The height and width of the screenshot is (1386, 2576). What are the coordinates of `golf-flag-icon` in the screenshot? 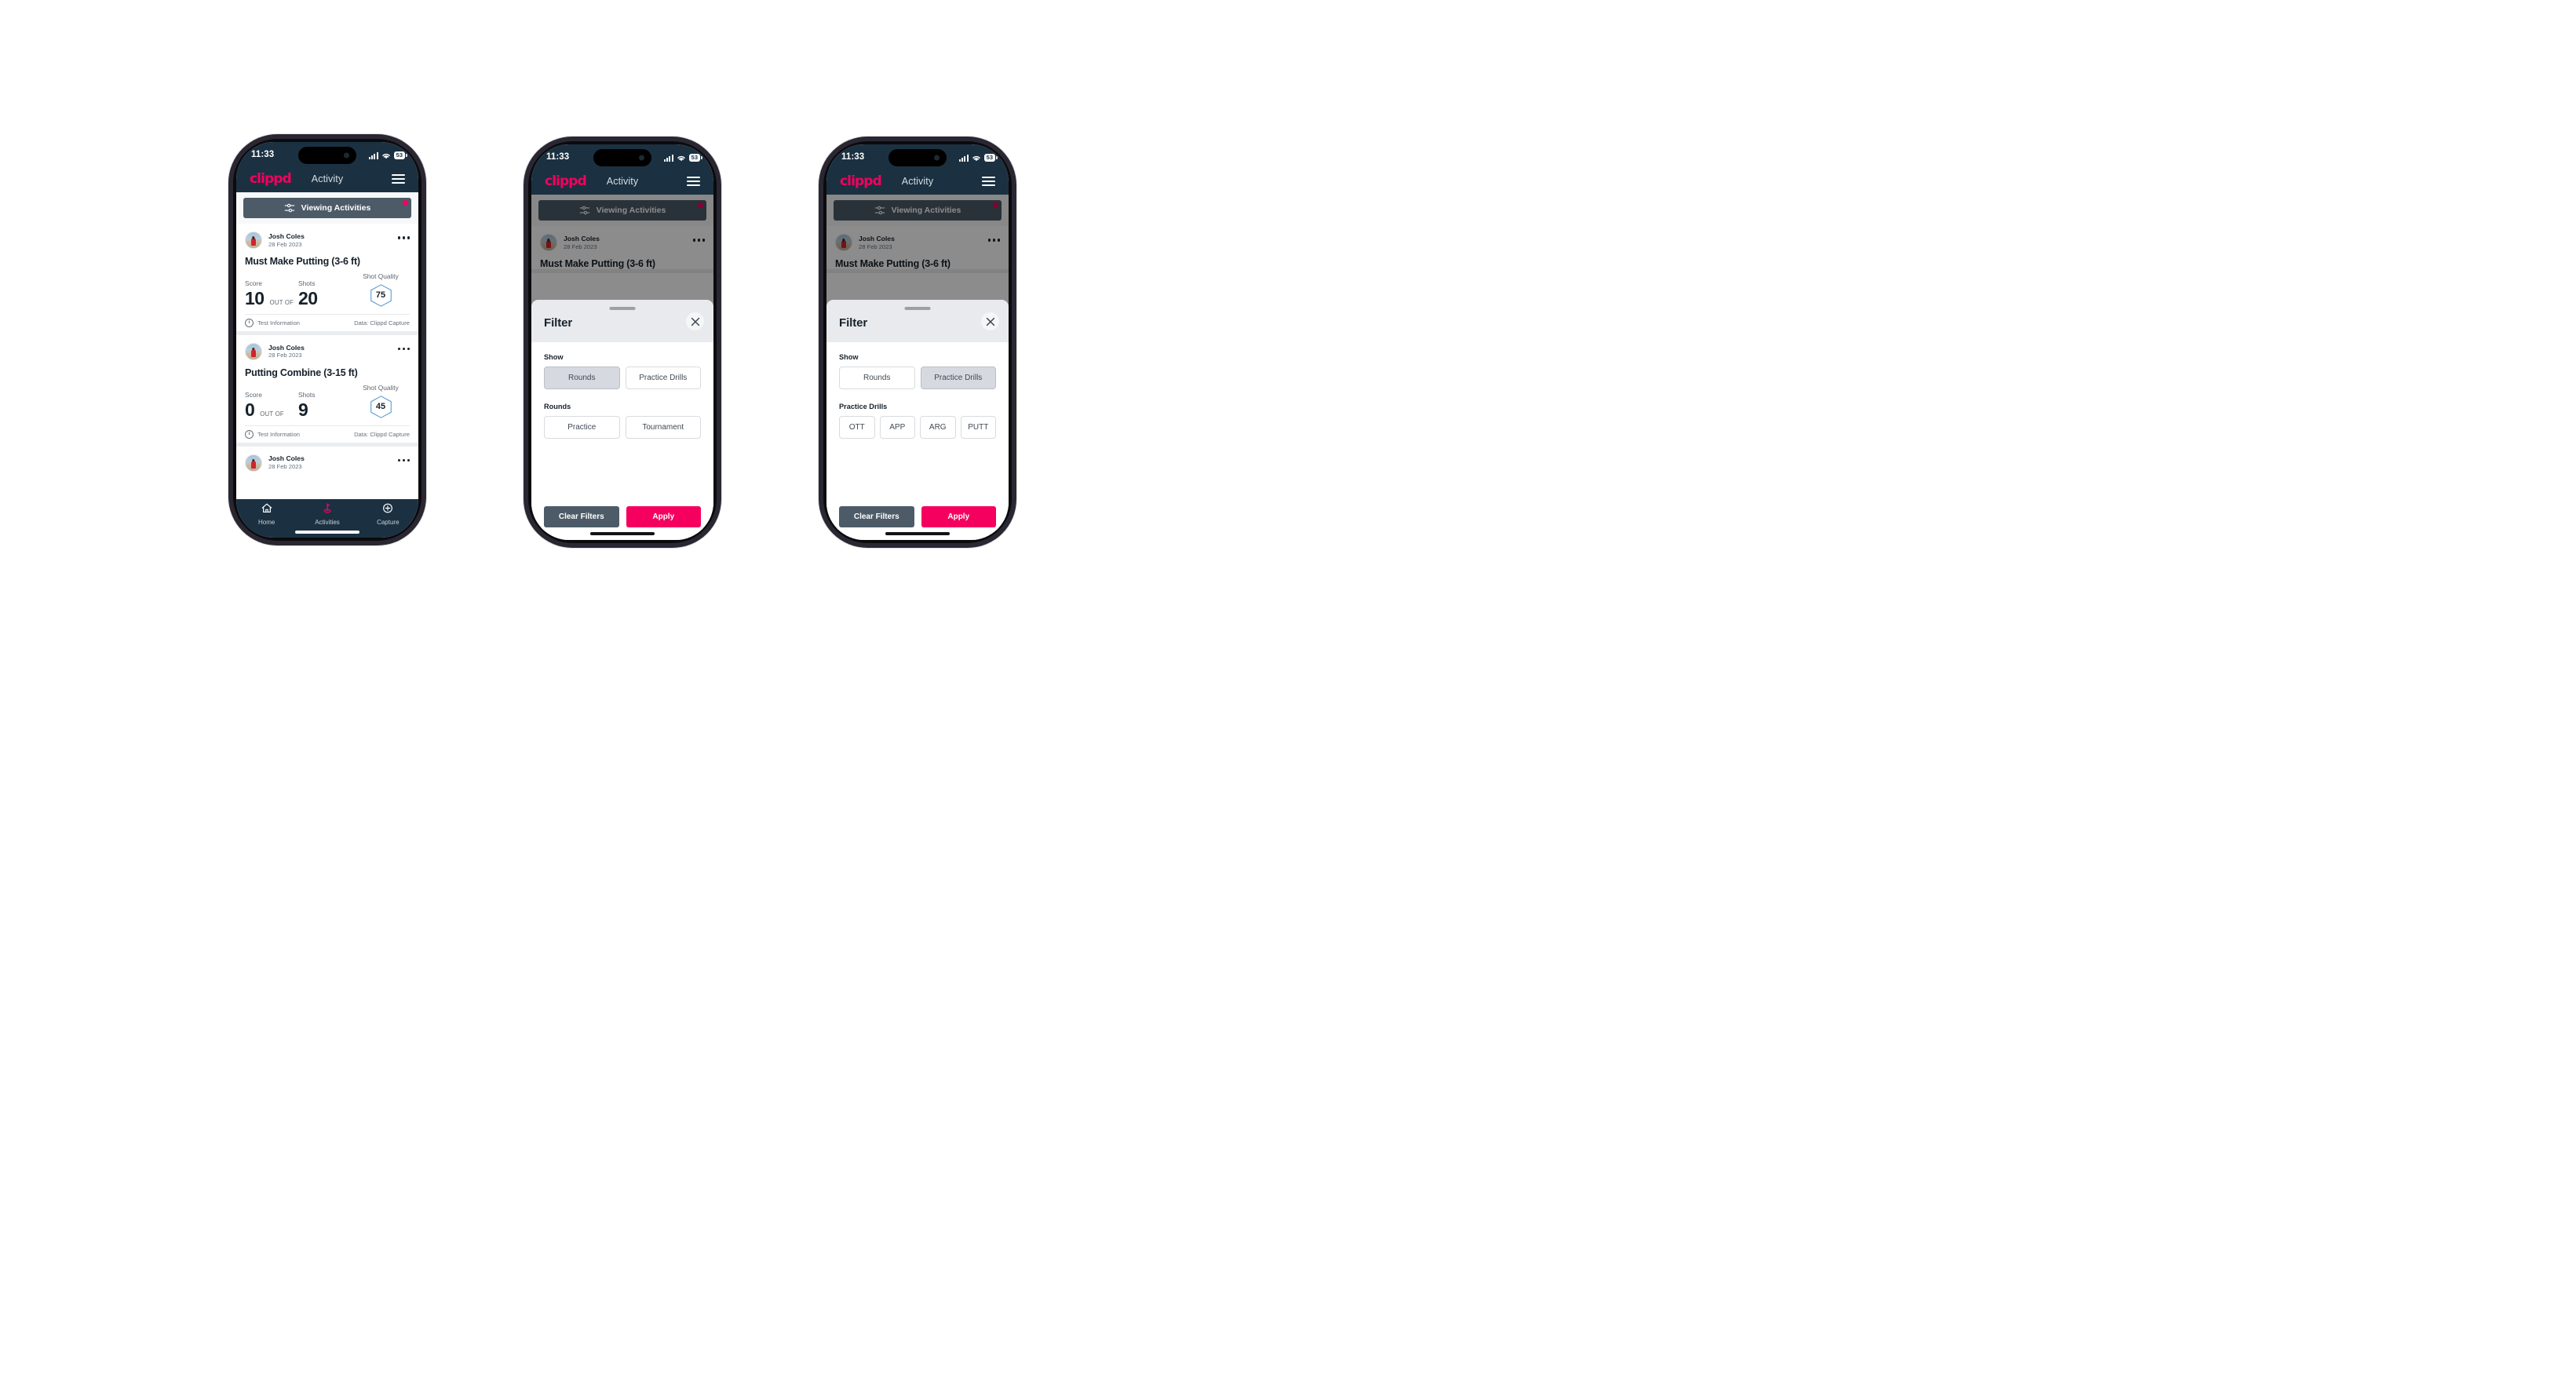 It's located at (327, 510).